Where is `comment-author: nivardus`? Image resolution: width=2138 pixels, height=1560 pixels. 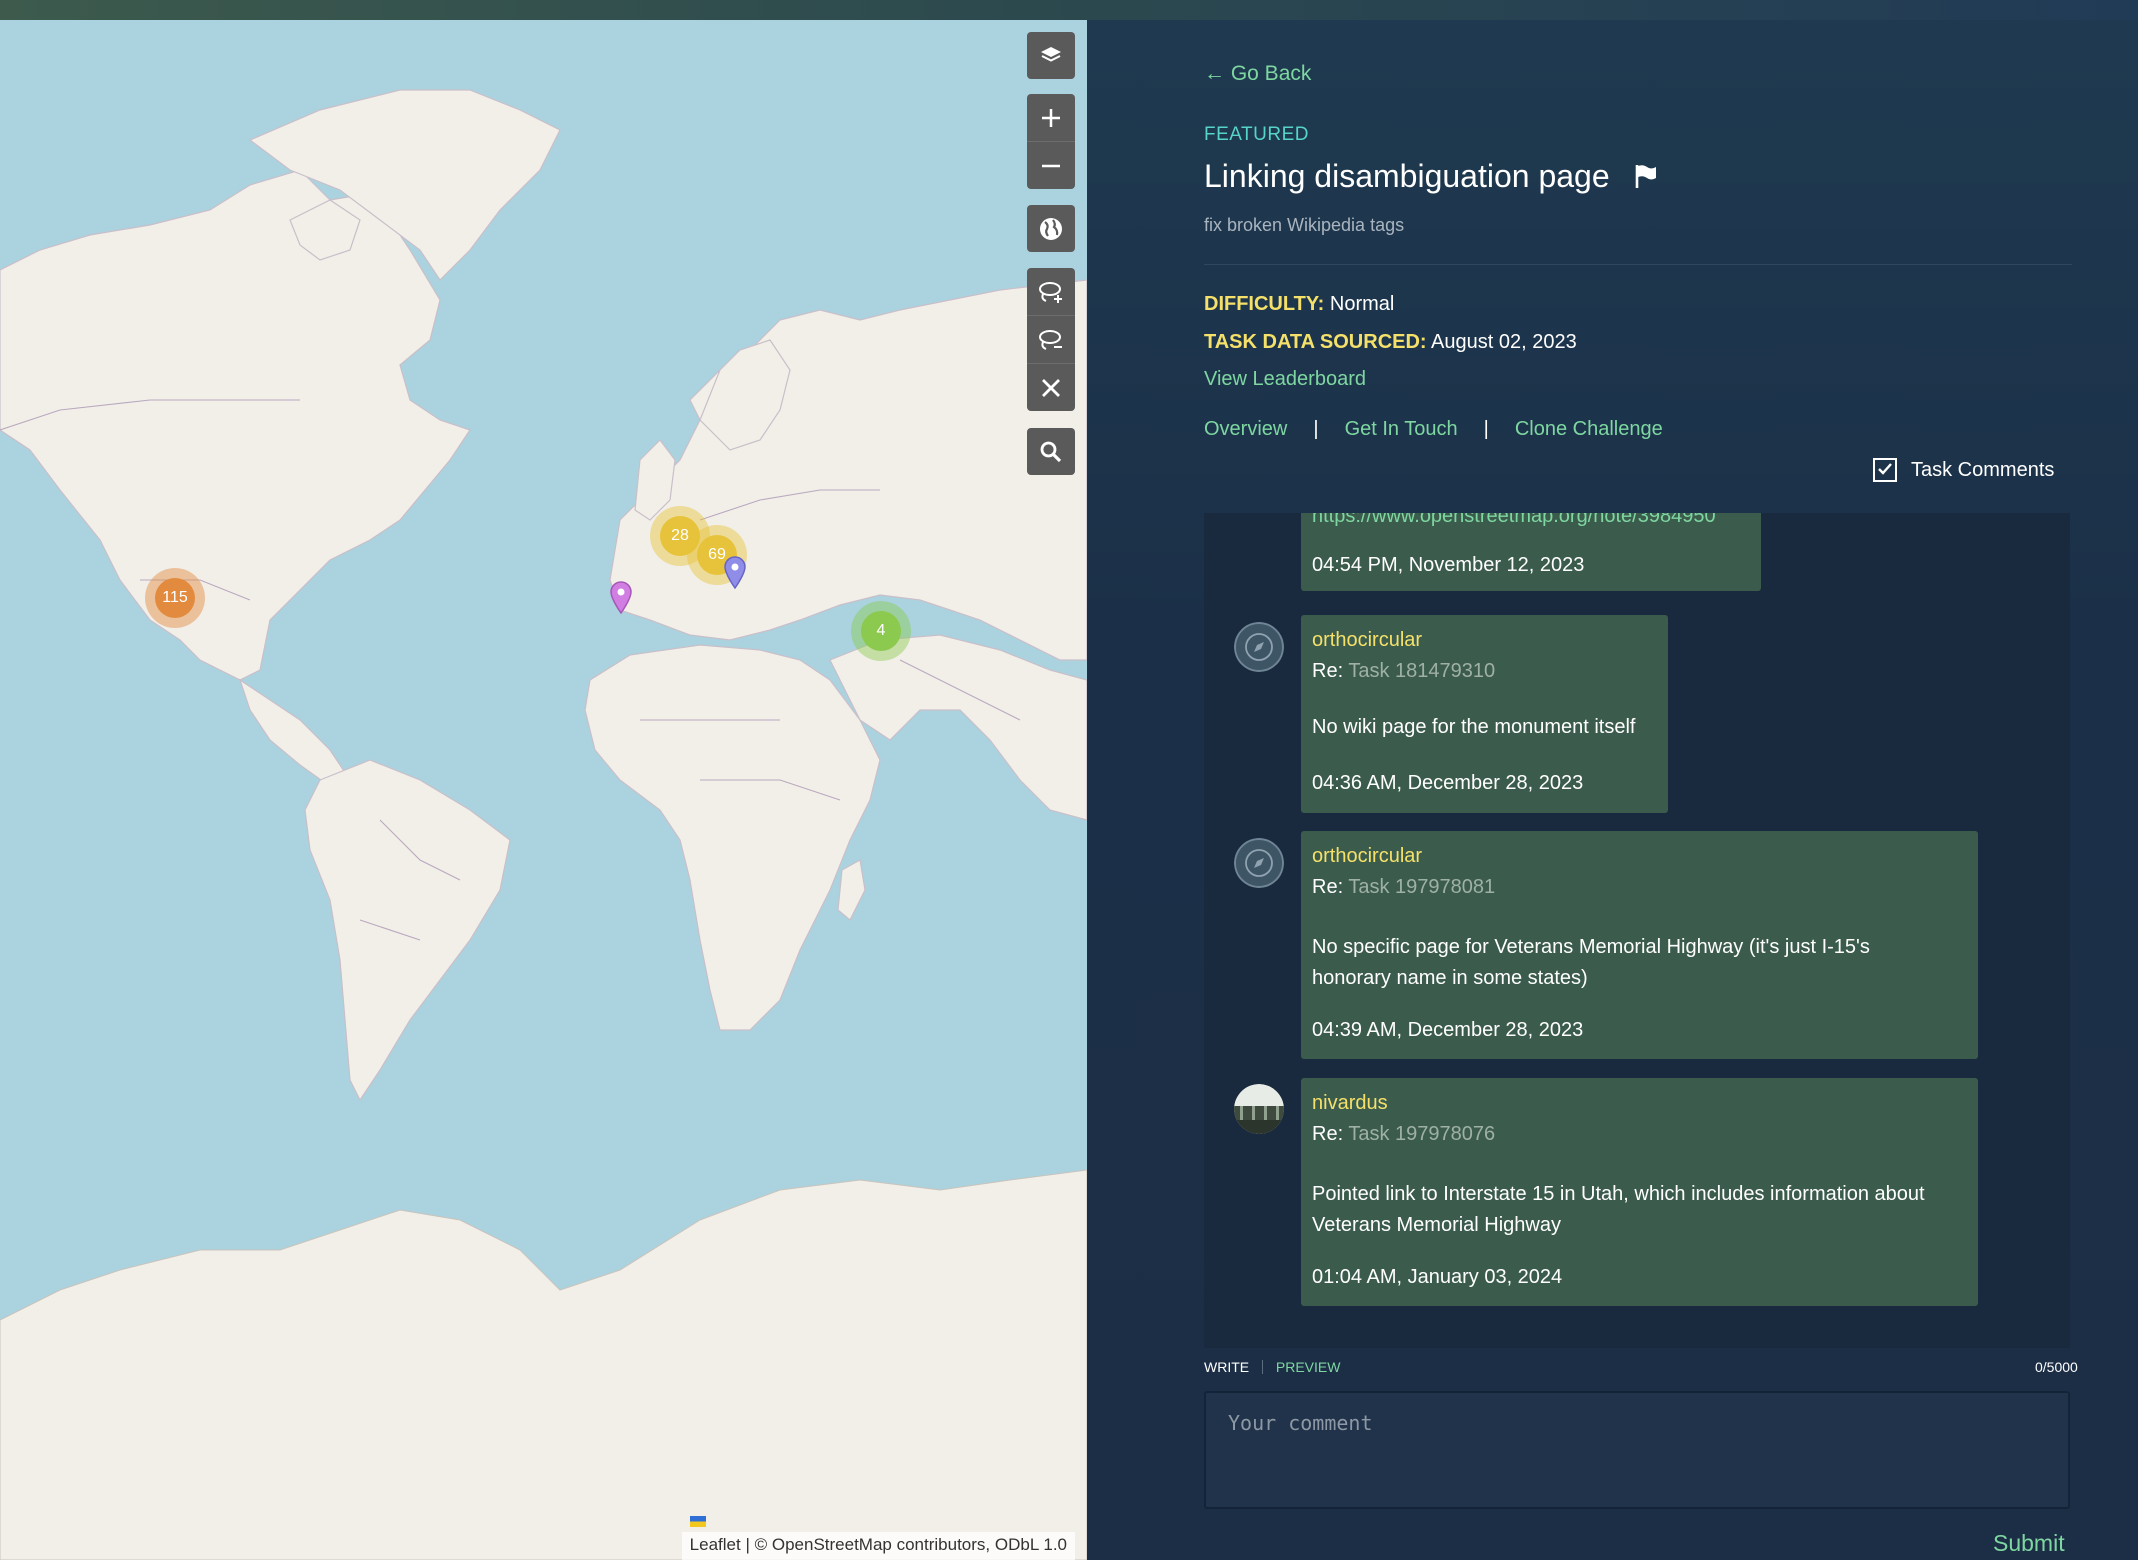 comment-author: nivardus is located at coordinates (1350, 1103).